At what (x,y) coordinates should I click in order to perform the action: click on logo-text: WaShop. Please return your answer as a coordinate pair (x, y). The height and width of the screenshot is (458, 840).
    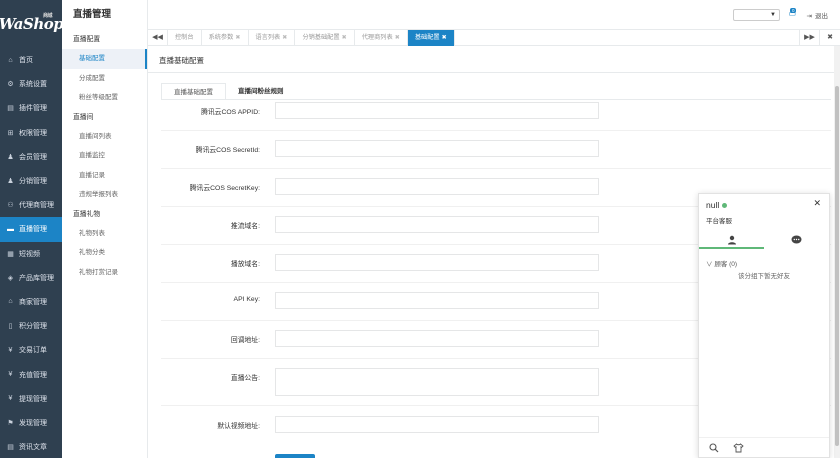
    Looking at the image, I should click on (32, 24).